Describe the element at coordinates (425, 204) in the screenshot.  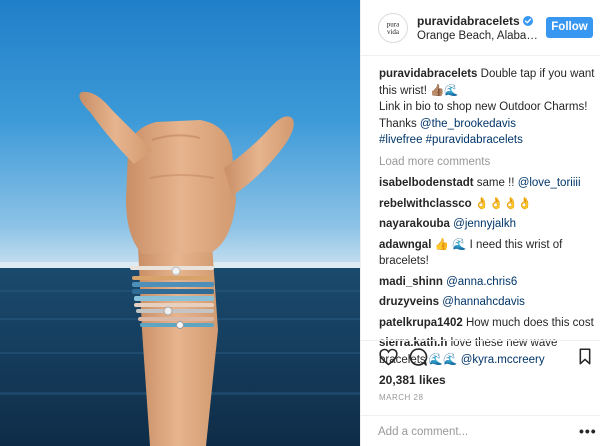
I see `comment-username: rebelwithclassco` at that location.